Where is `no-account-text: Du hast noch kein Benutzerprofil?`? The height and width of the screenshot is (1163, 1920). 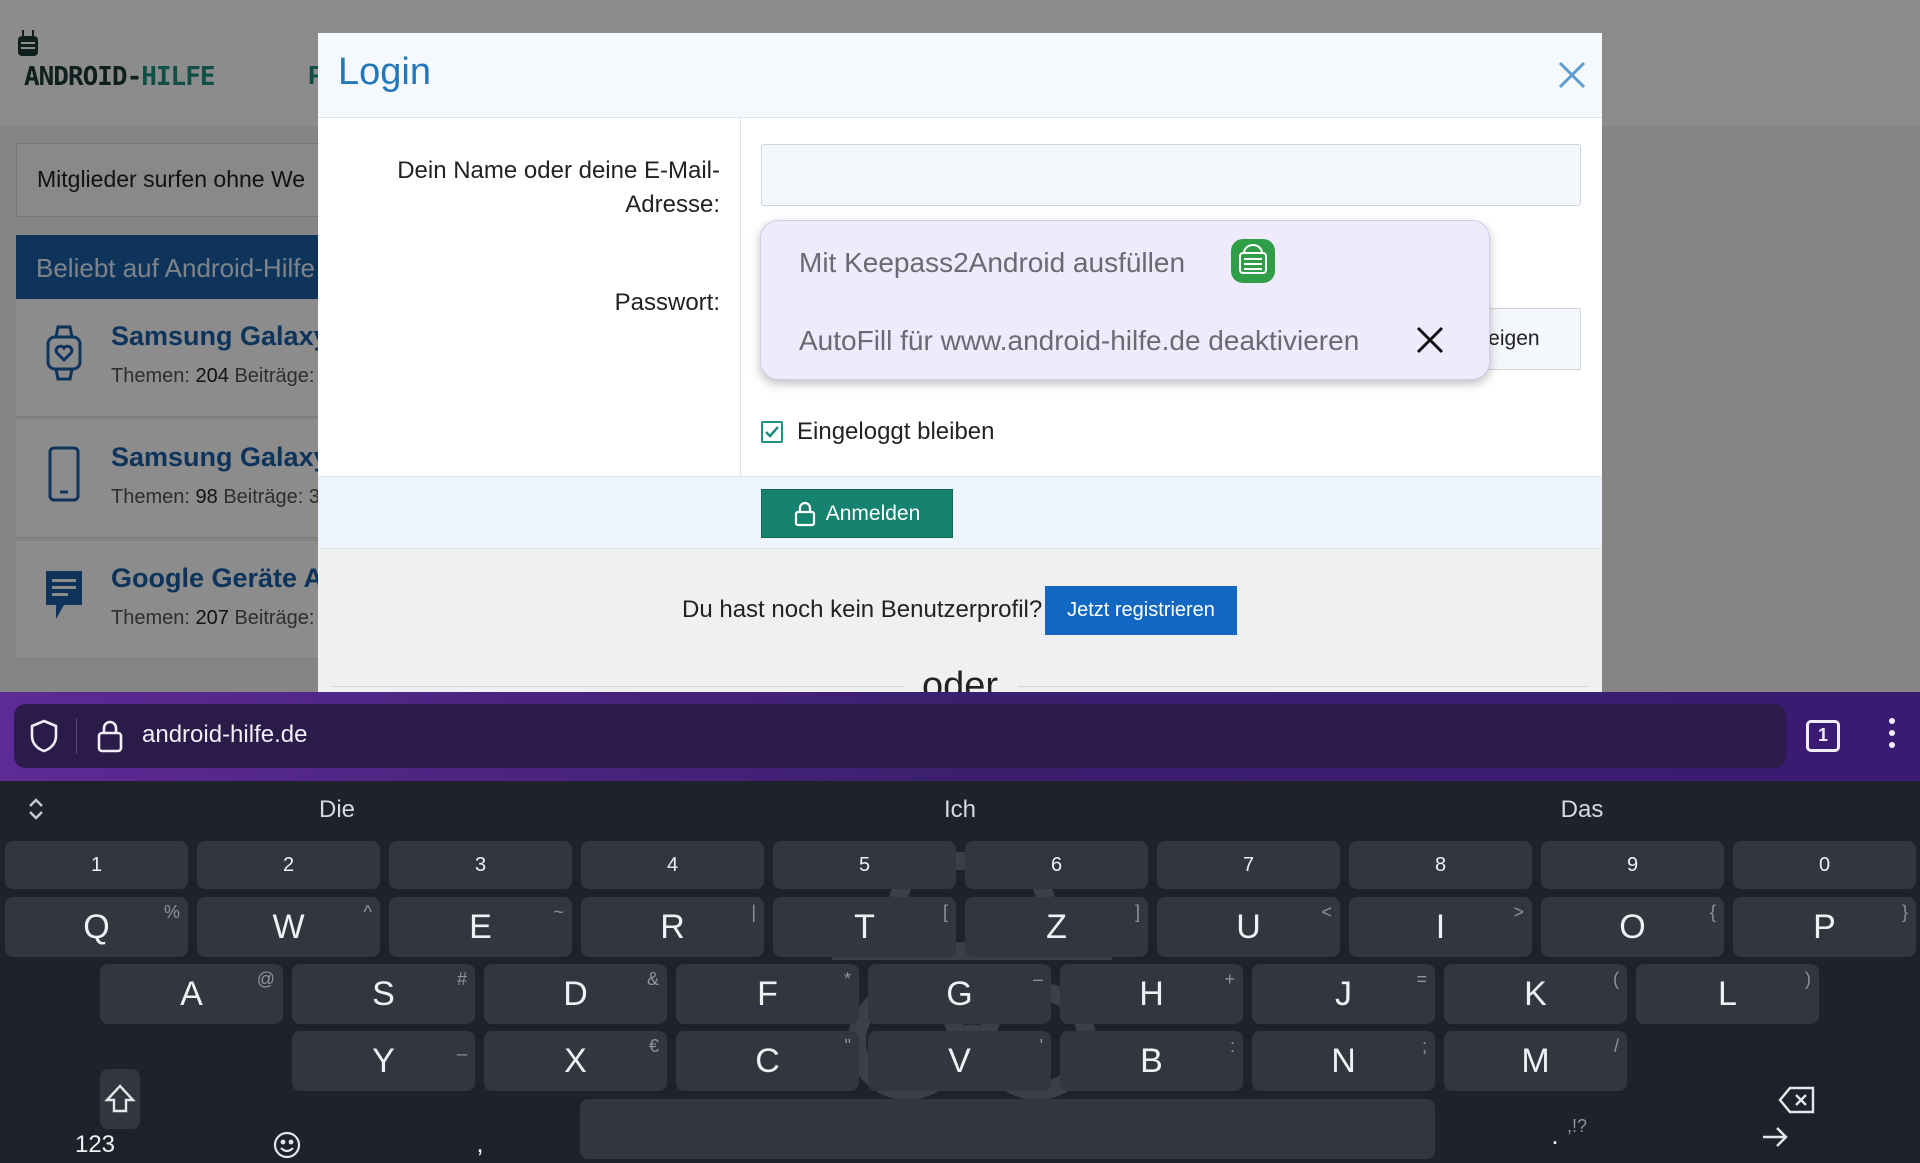 no-account-text: Du hast noch kein Benutzerprofil? is located at coordinates (862, 609).